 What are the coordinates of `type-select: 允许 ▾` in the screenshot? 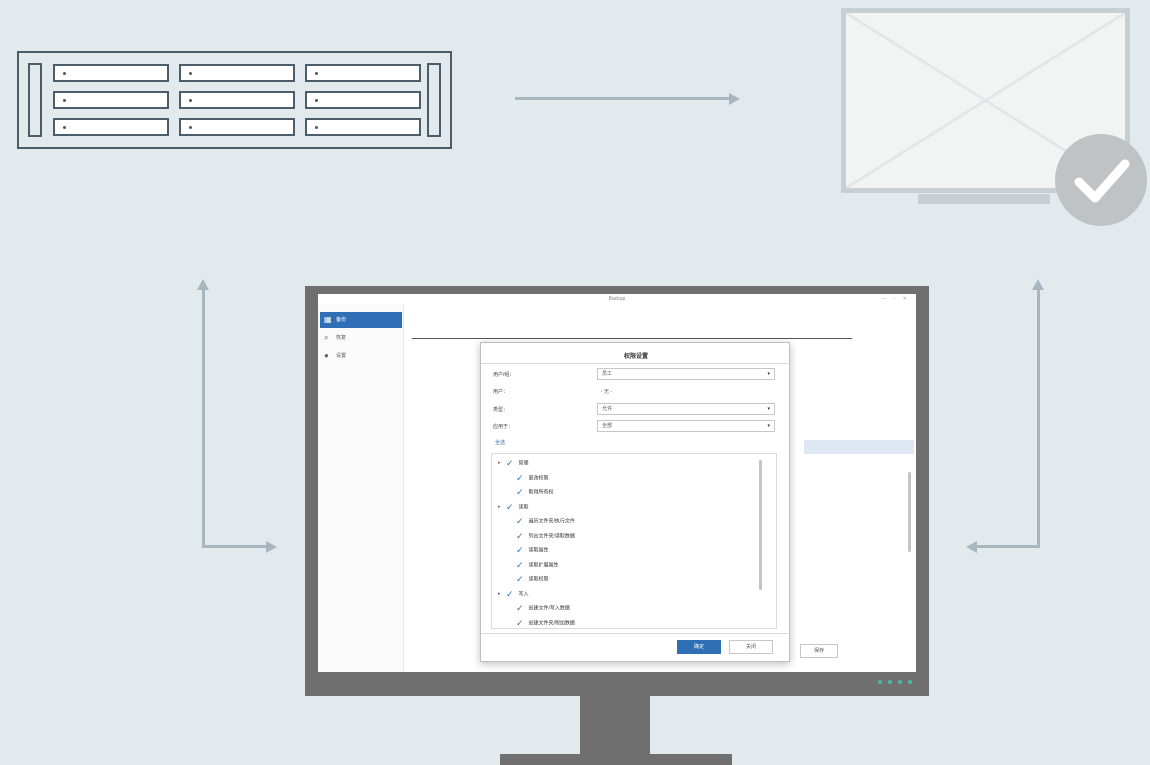 It's located at (686, 409).